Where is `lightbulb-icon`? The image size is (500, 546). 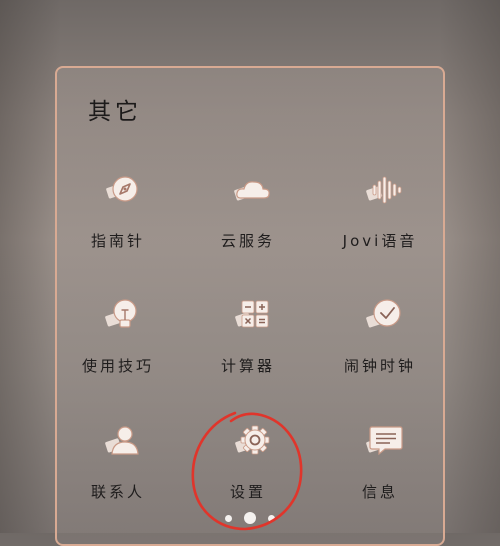 lightbulb-icon is located at coordinates (121, 313).